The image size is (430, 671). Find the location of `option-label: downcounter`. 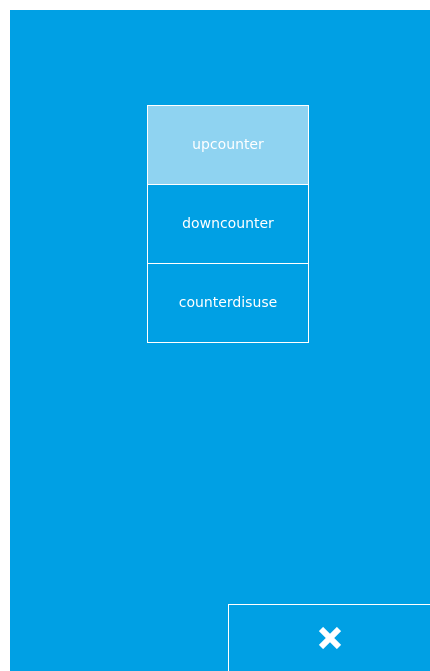

option-label: downcounter is located at coordinates (228, 224).